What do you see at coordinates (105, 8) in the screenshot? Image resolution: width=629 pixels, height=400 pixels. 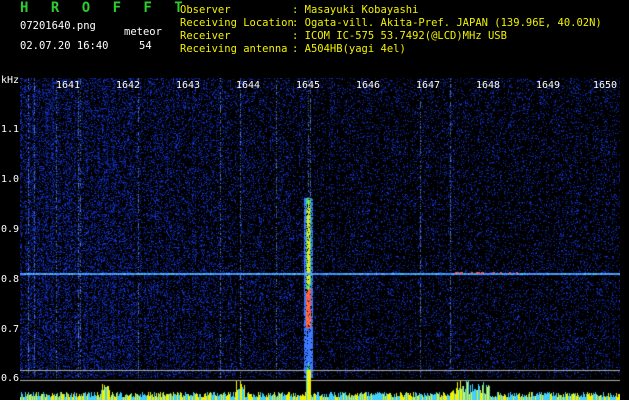 I see `app-logo: H R O F F T` at bounding box center [105, 8].